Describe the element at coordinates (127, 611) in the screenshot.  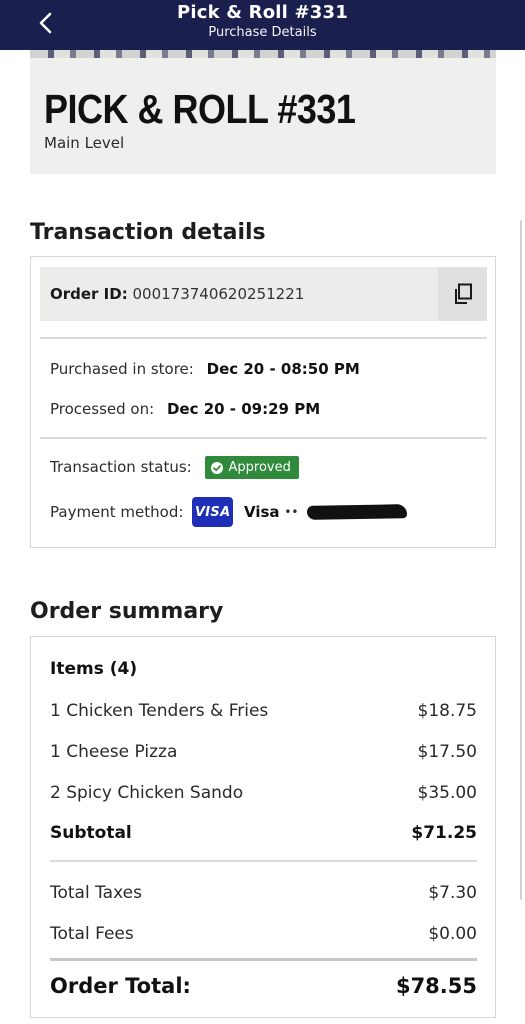
I see `order-summary-heading: Order summary` at that location.